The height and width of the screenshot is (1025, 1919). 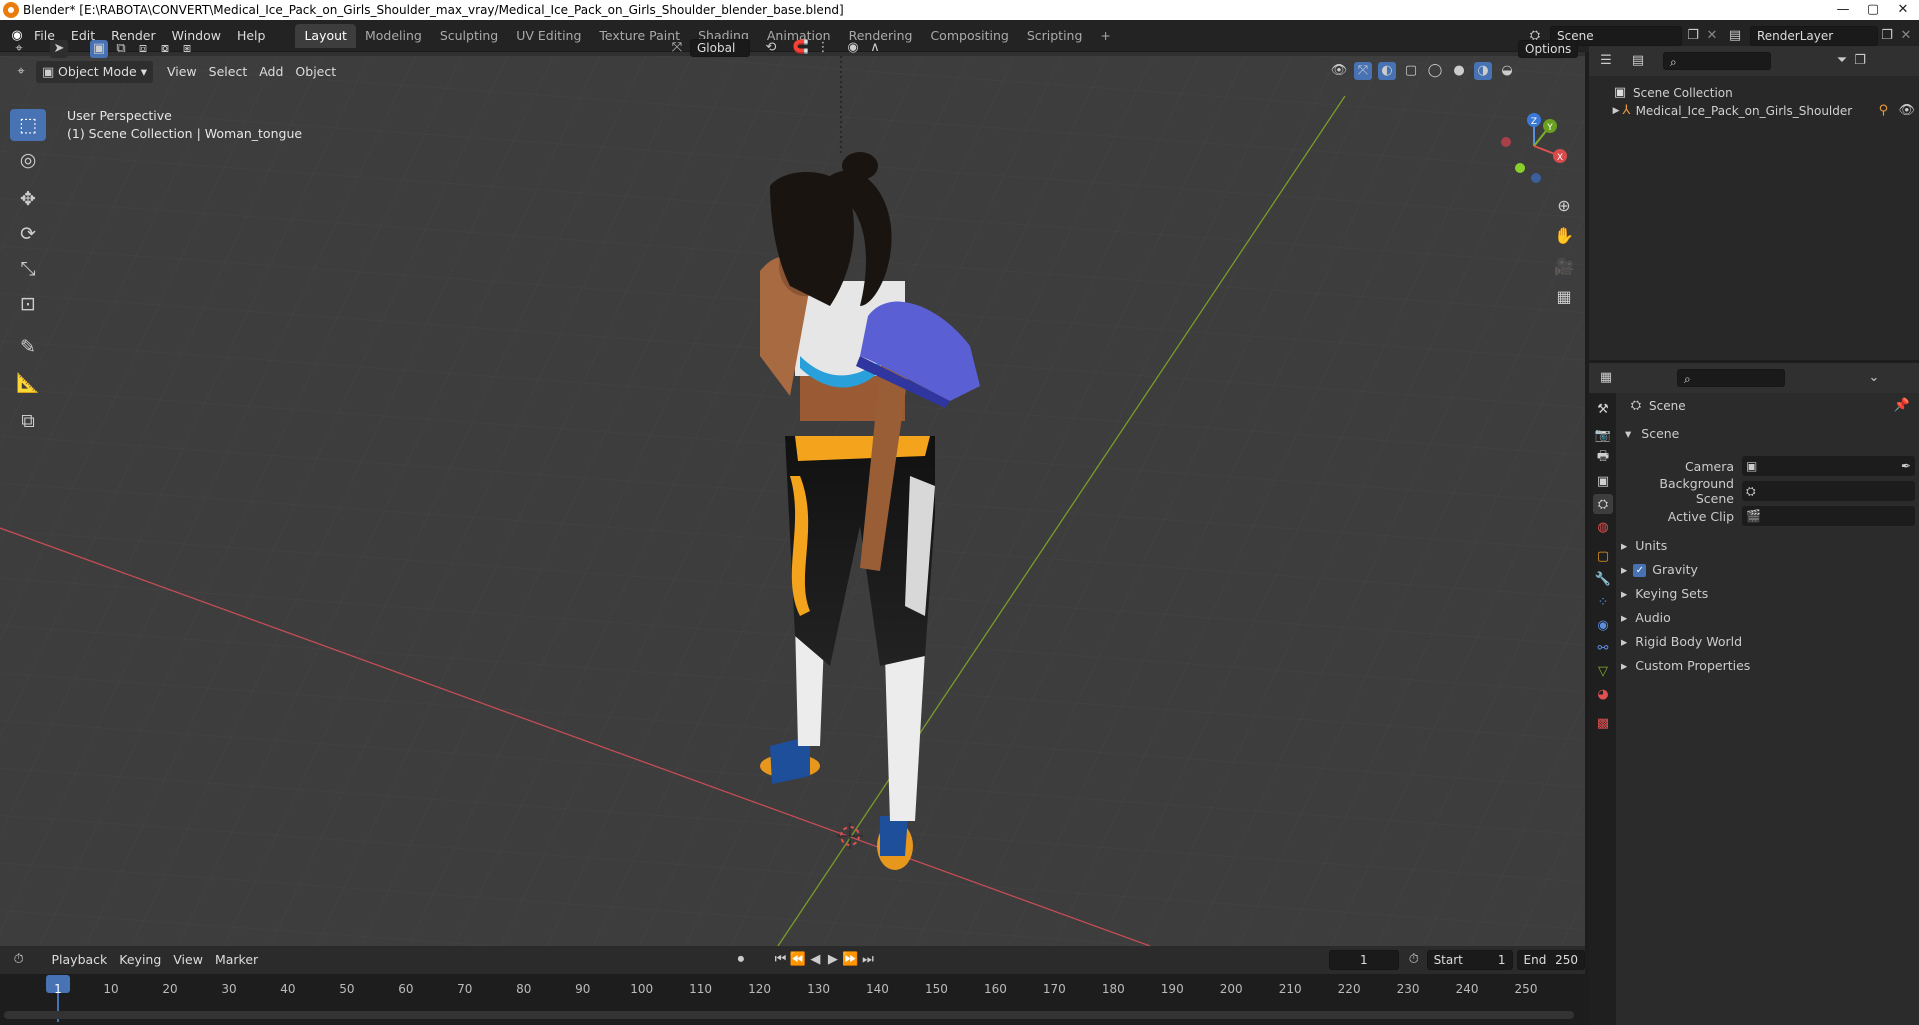 I want to click on menu-marker: Marker, so click(x=236, y=960).